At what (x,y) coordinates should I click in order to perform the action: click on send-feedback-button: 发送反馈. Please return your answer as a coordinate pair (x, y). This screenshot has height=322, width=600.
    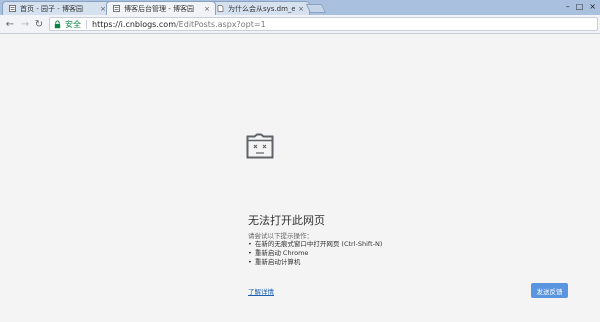
    Looking at the image, I should click on (549, 290).